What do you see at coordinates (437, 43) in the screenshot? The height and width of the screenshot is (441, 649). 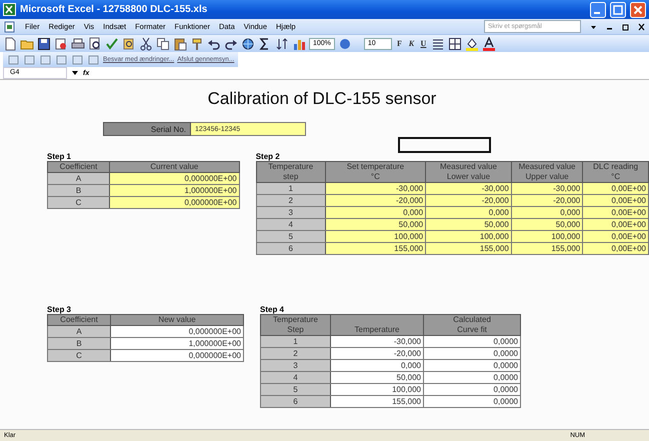 I see `align-icon` at bounding box center [437, 43].